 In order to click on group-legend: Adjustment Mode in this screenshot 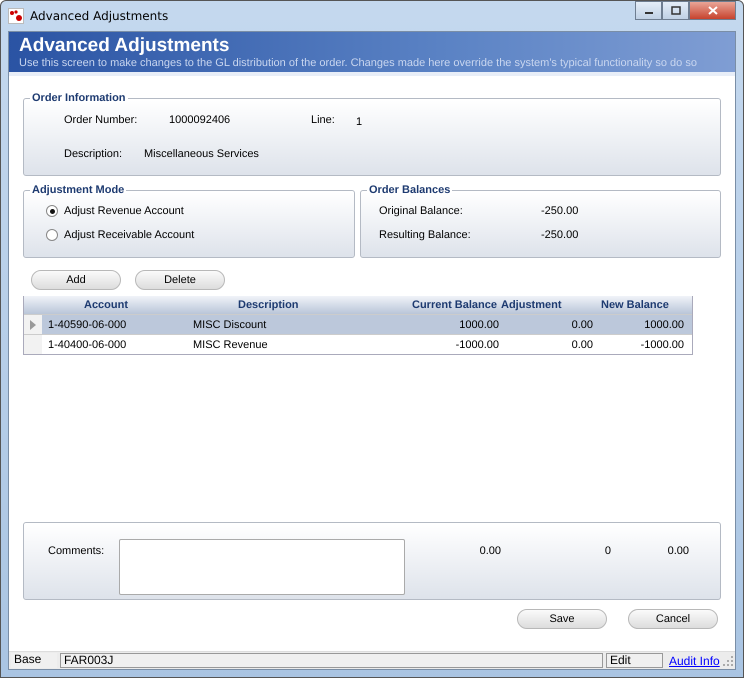, I will do `click(78, 190)`.